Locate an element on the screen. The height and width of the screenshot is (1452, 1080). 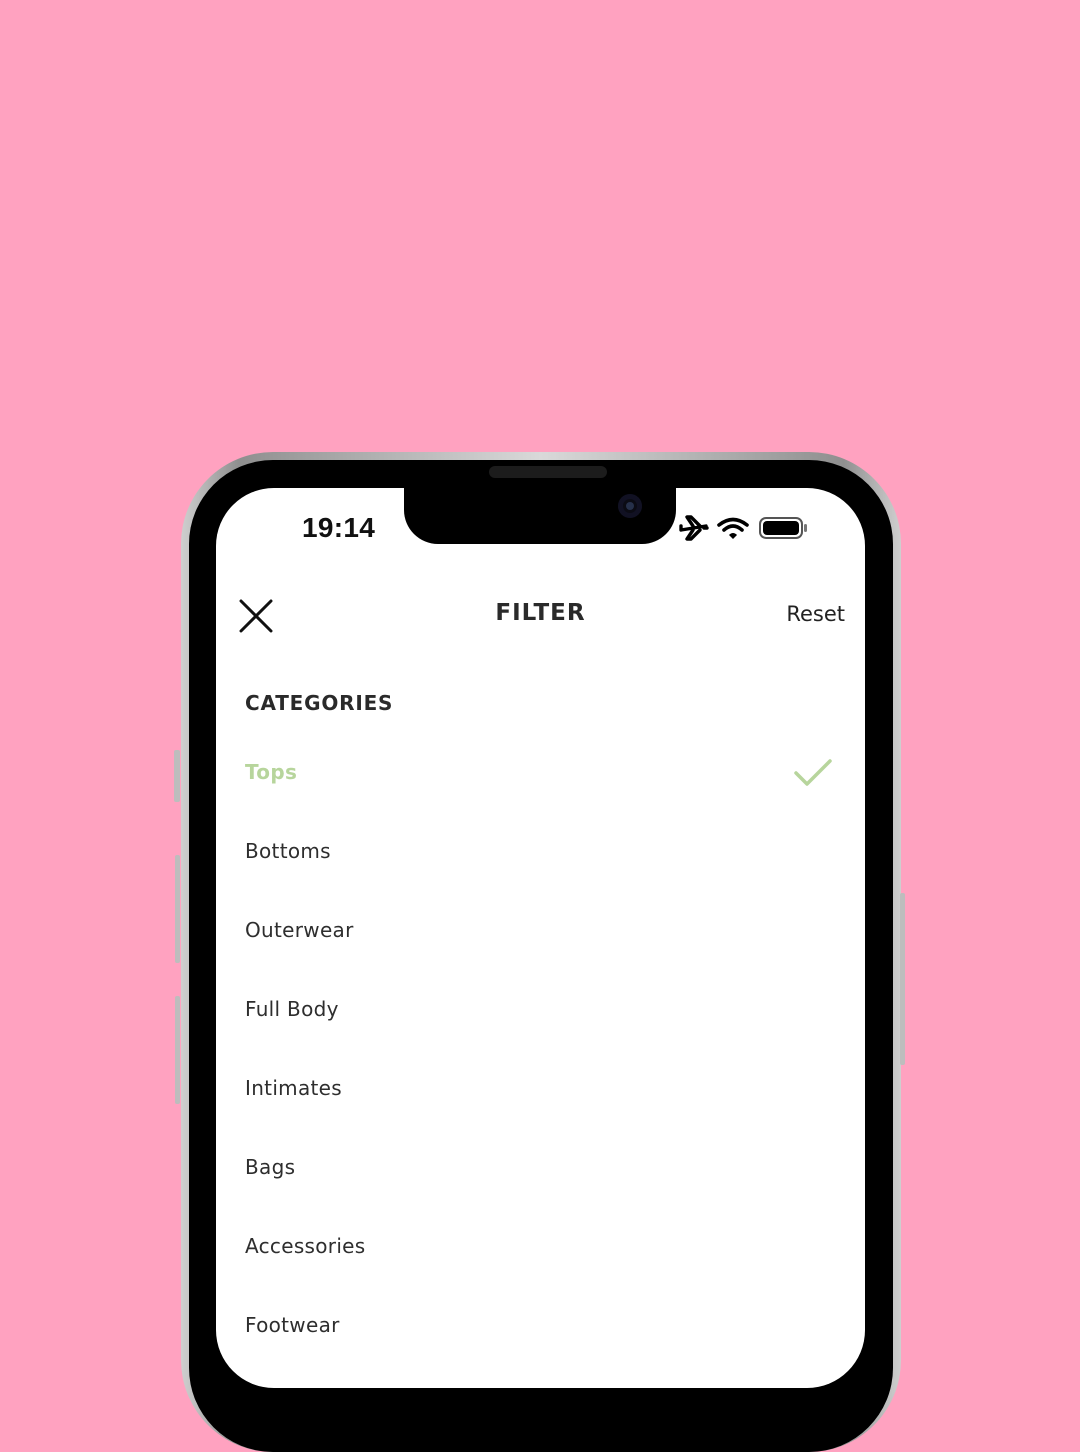
category-item-bags: Bags is located at coordinates (540, 1168).